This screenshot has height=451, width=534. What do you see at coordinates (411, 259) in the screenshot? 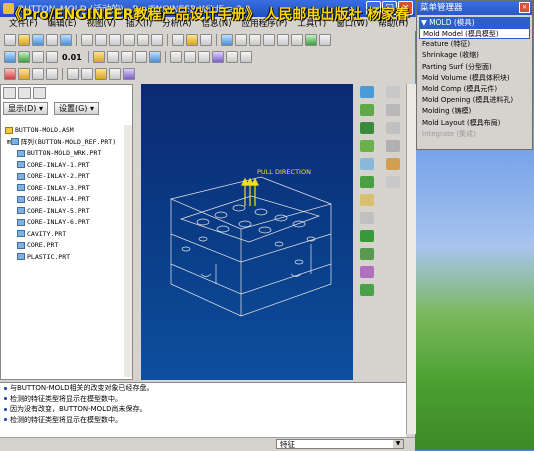
I see `main-scrollbar` at bounding box center [411, 259].